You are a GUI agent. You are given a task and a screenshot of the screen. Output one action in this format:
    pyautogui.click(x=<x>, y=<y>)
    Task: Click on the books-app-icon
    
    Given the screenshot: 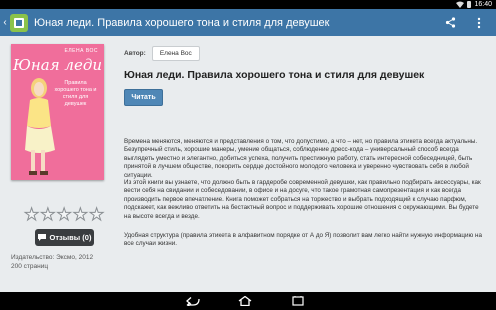 What is the action you would take?
    pyautogui.click(x=19, y=22)
    